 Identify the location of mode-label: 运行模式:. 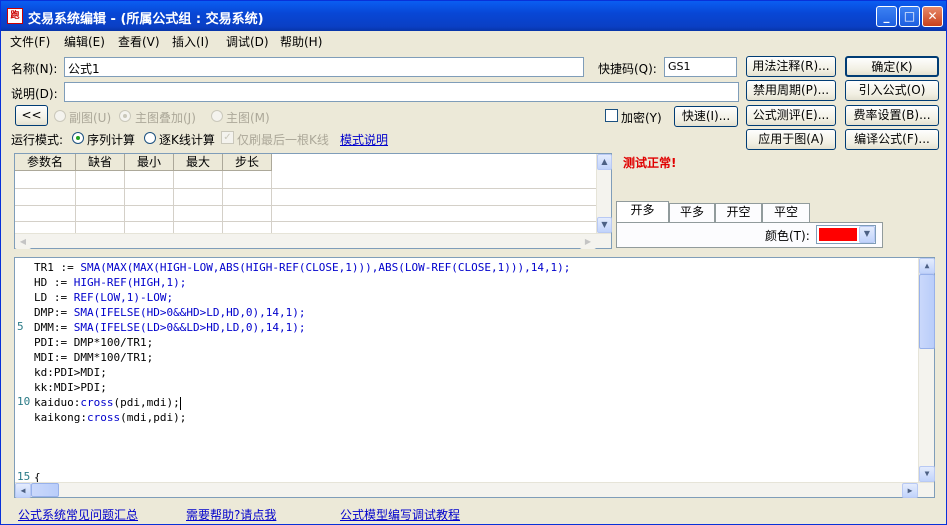
(37, 140).